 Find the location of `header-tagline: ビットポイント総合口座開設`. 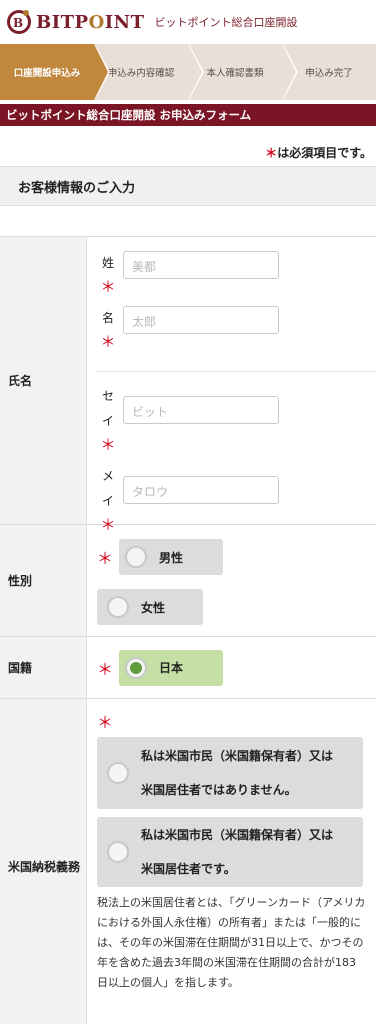

header-tagline: ビットポイント総合口座開設 is located at coordinates (226, 22).